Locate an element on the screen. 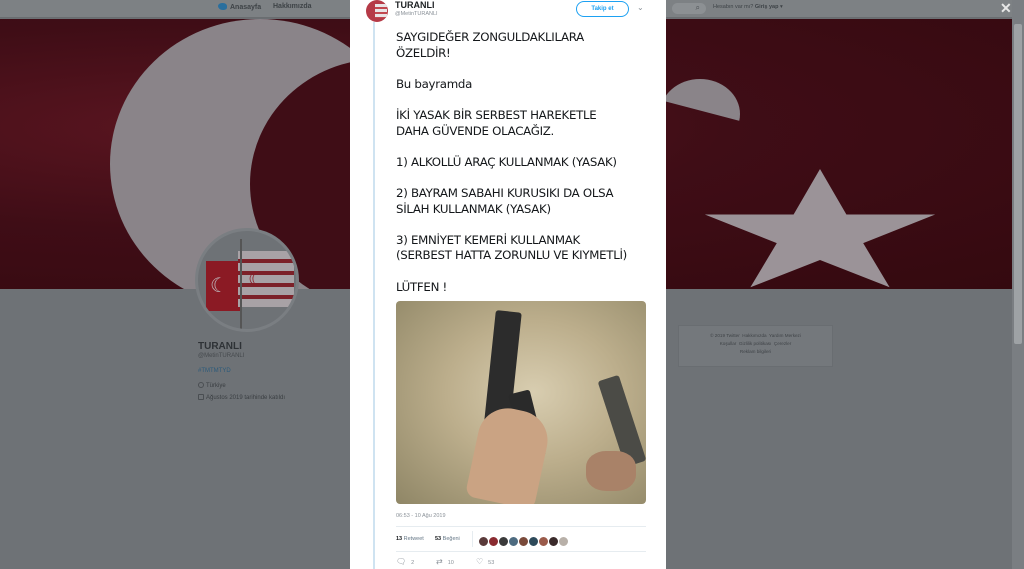  retweet-count: 13 is located at coordinates (399, 539).